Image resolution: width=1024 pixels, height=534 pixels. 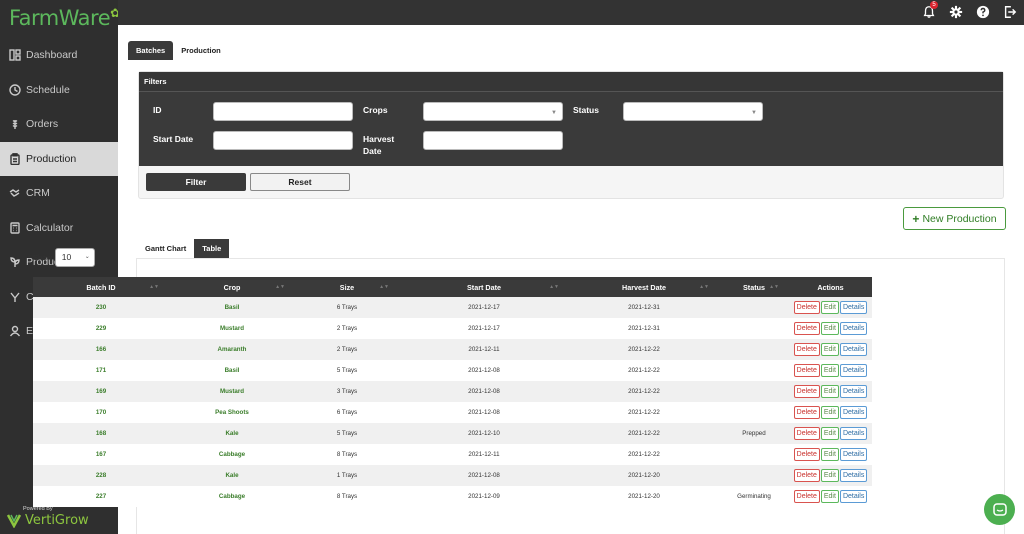 What do you see at coordinates (165, 248) in the screenshot?
I see `tab-gantt-chart: Gantt Chart` at bounding box center [165, 248].